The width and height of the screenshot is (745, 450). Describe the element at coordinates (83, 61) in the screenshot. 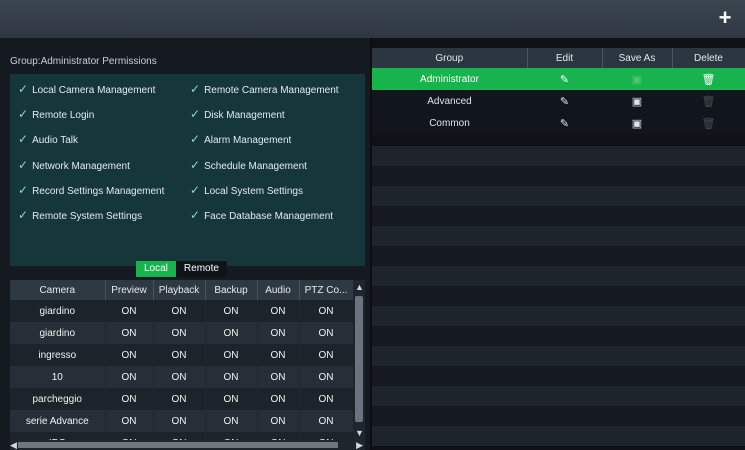

I see `group-title: Group:Administrator Permissions` at that location.